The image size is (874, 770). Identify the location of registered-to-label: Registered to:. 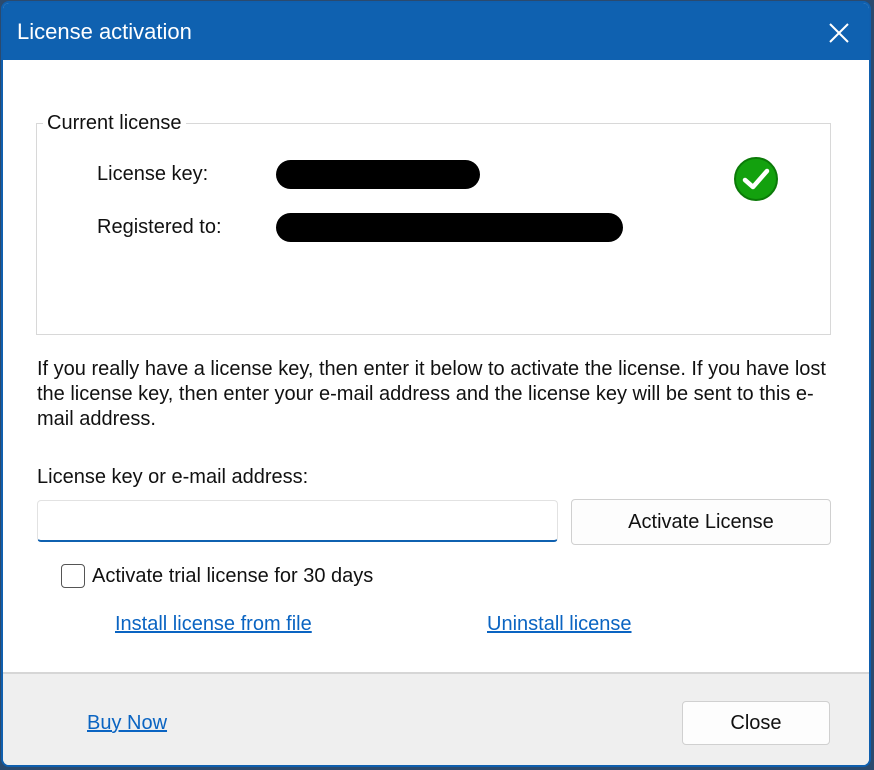
(159, 227).